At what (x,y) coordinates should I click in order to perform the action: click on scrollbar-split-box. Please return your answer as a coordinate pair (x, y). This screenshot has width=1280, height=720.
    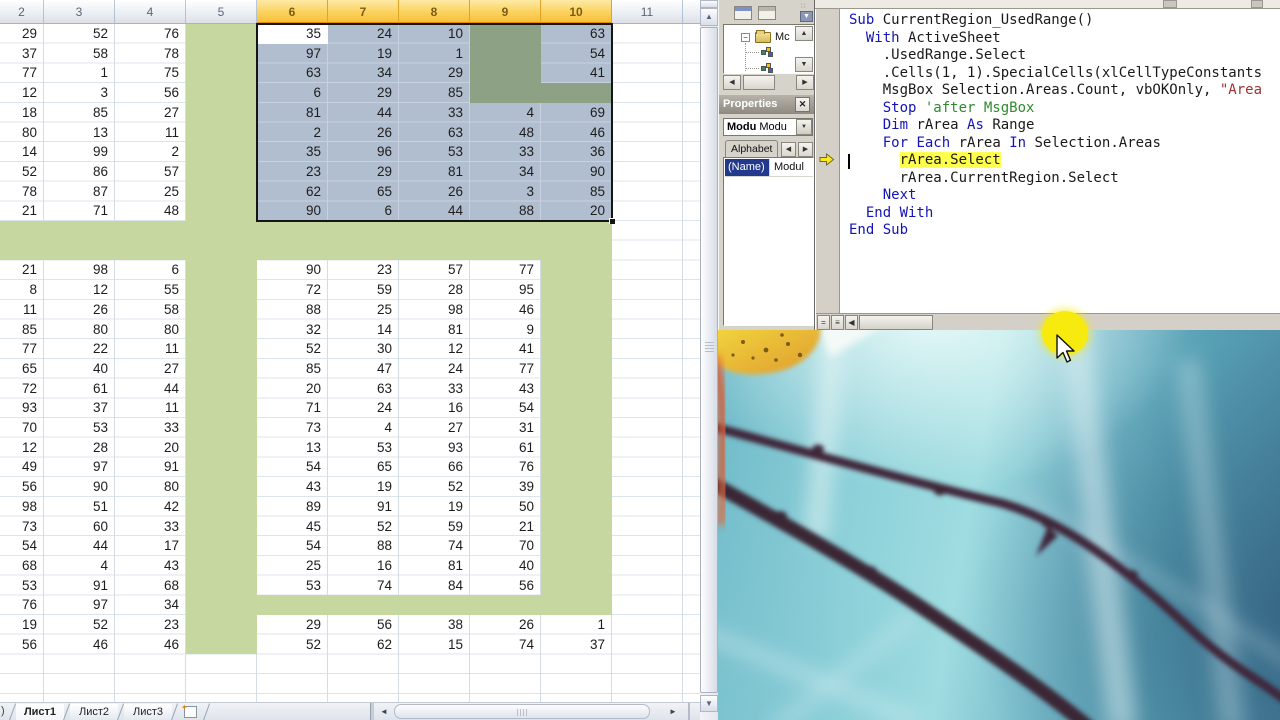
    Looking at the image, I should click on (709, 4).